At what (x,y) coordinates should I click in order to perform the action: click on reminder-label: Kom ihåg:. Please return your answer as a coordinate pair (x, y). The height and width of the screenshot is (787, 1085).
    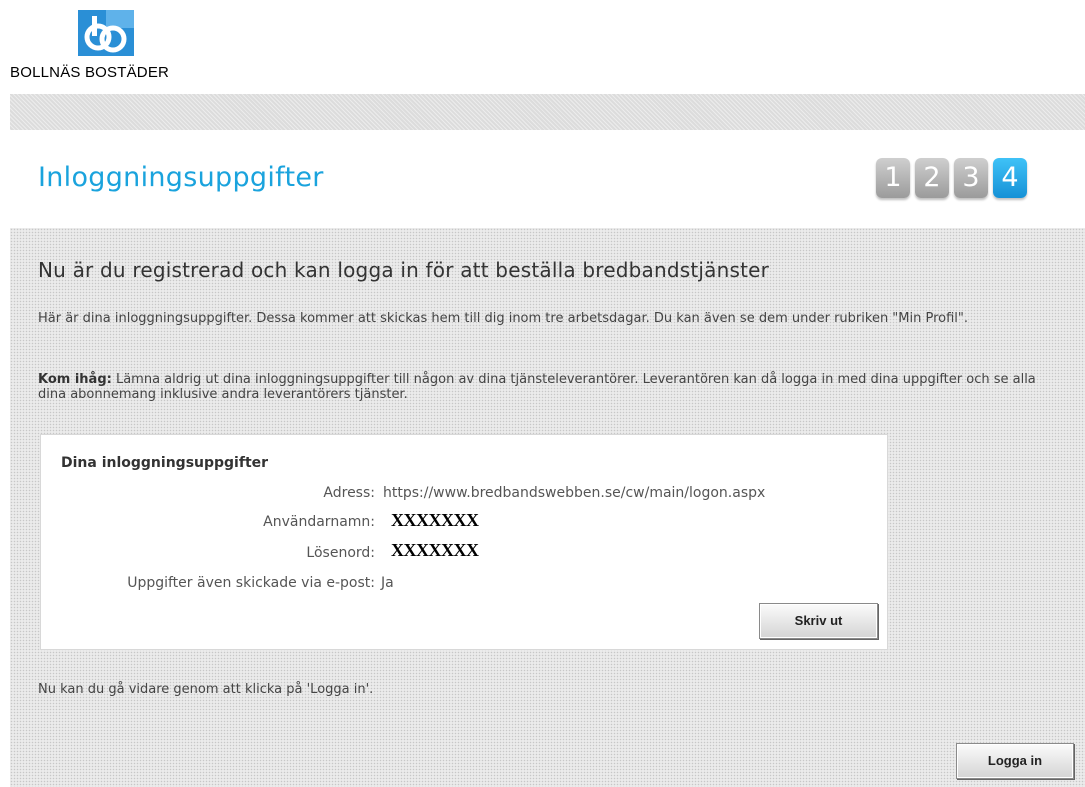
    Looking at the image, I should click on (75, 379).